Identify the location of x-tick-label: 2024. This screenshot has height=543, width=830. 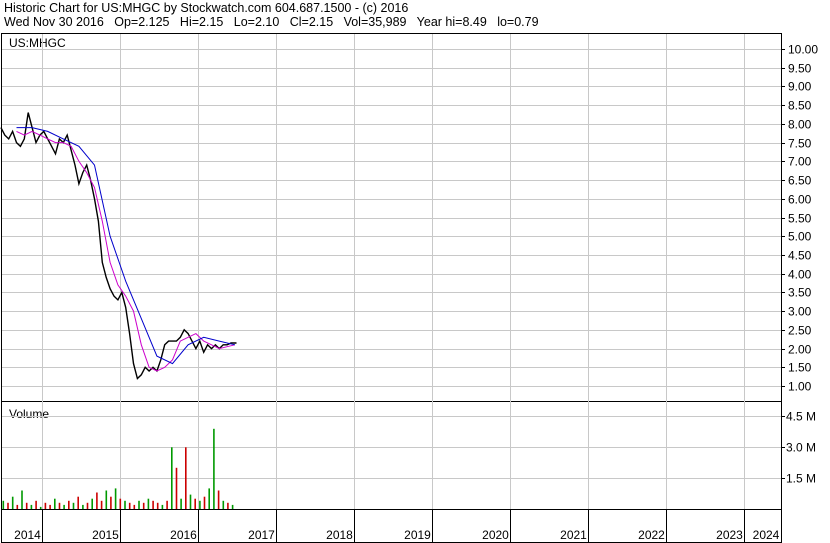
(766, 535).